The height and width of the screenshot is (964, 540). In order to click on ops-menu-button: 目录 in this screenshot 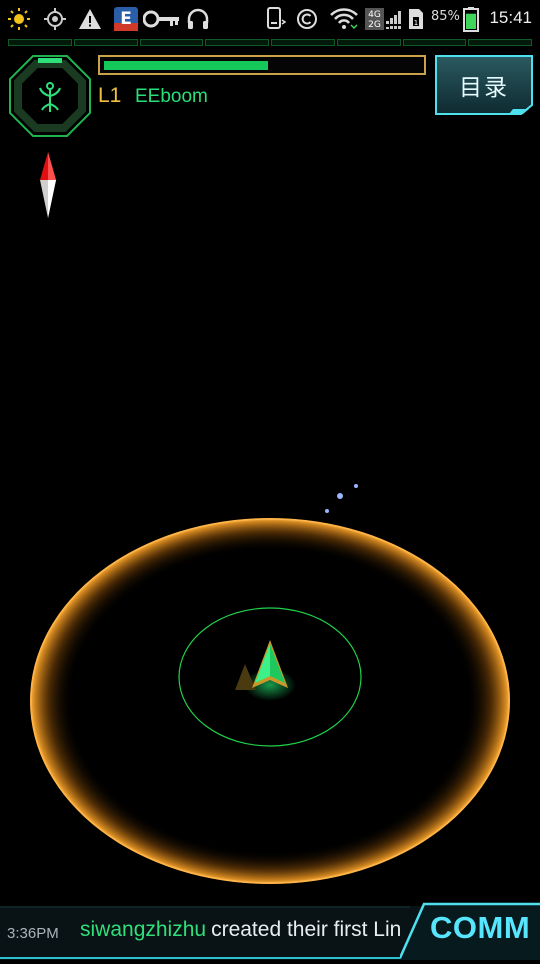, I will do `click(484, 85)`.